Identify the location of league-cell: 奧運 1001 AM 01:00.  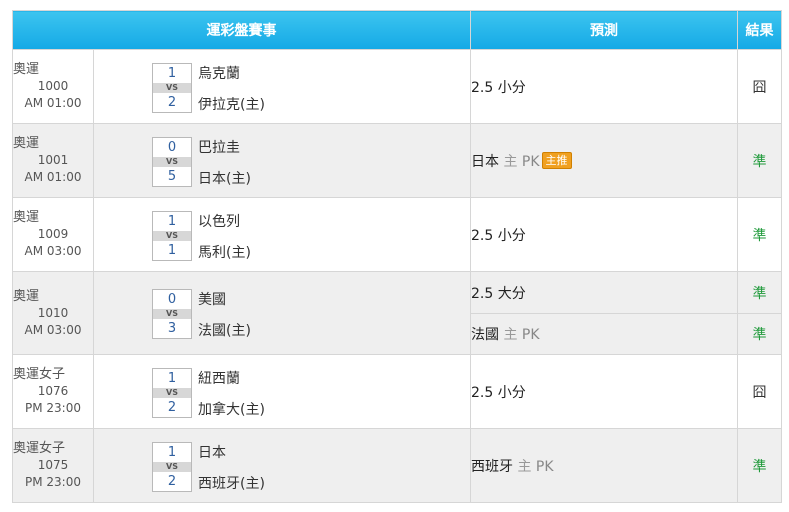
(53, 160).